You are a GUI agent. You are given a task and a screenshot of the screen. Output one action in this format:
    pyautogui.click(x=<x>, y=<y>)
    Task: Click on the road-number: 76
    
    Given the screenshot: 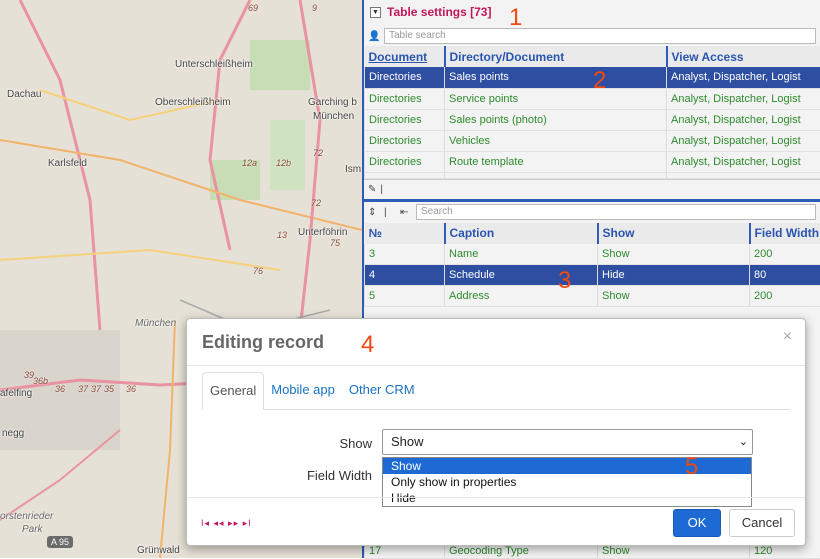 What is the action you would take?
    pyautogui.click(x=258, y=271)
    